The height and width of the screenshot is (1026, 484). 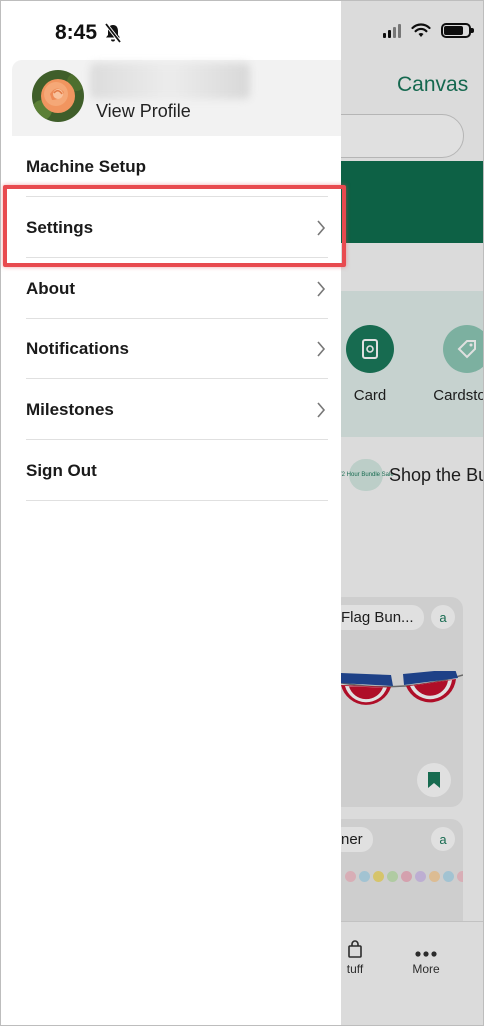 I want to click on menu-item-label: About, so click(x=51, y=288).